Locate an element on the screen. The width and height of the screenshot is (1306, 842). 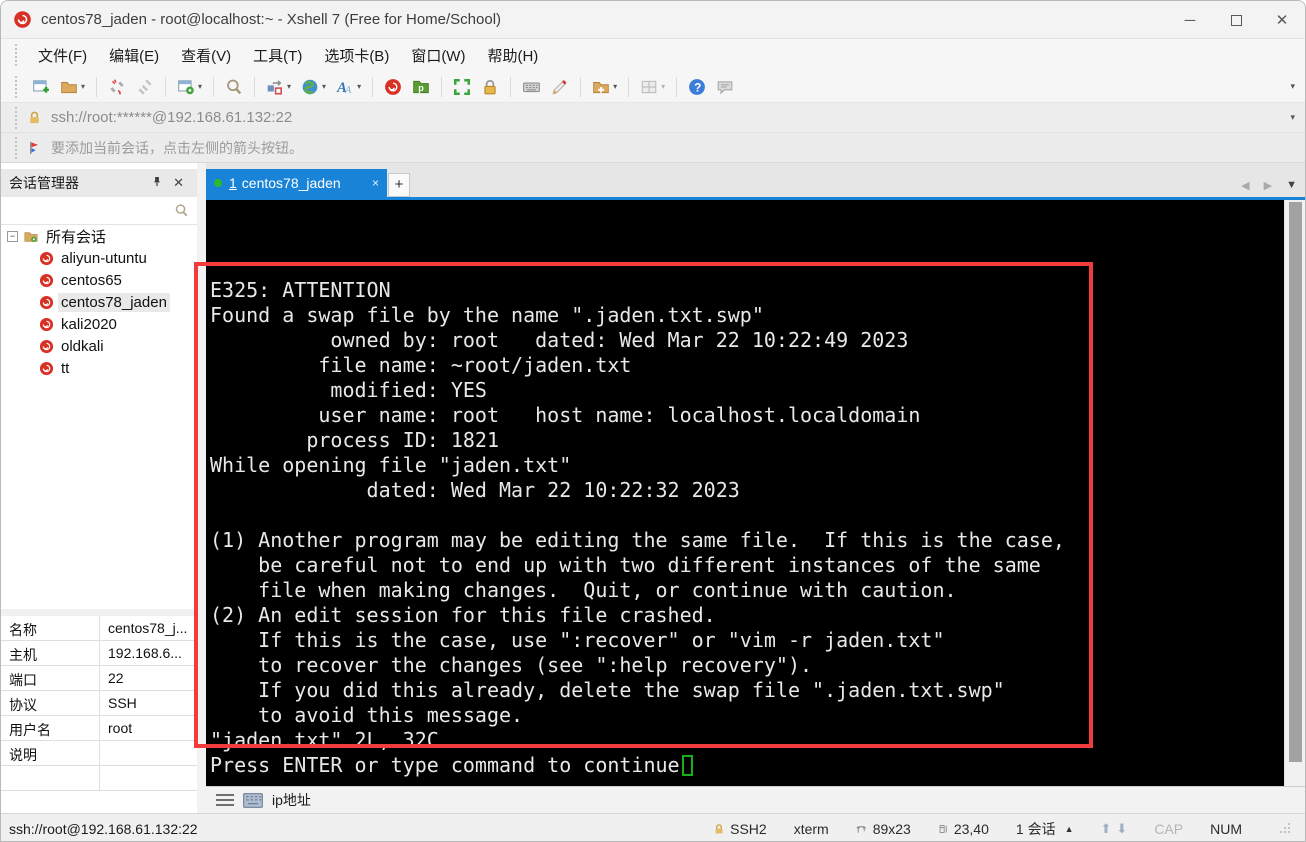
session-item-oldkali: oldkali is located at coordinates (99, 346).